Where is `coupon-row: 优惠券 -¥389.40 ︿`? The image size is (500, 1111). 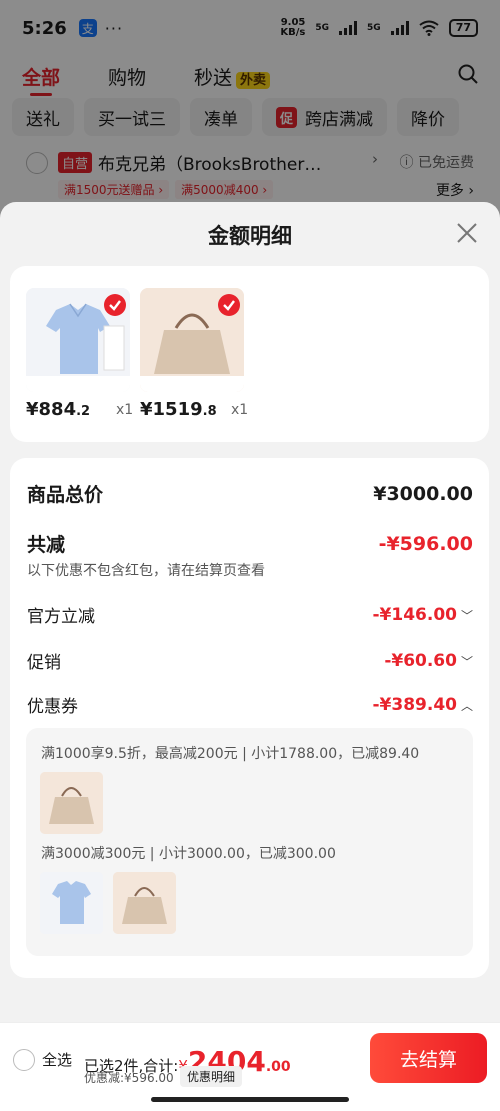
coupon-row: 优惠券 -¥389.40 ︿ is located at coordinates (250, 705).